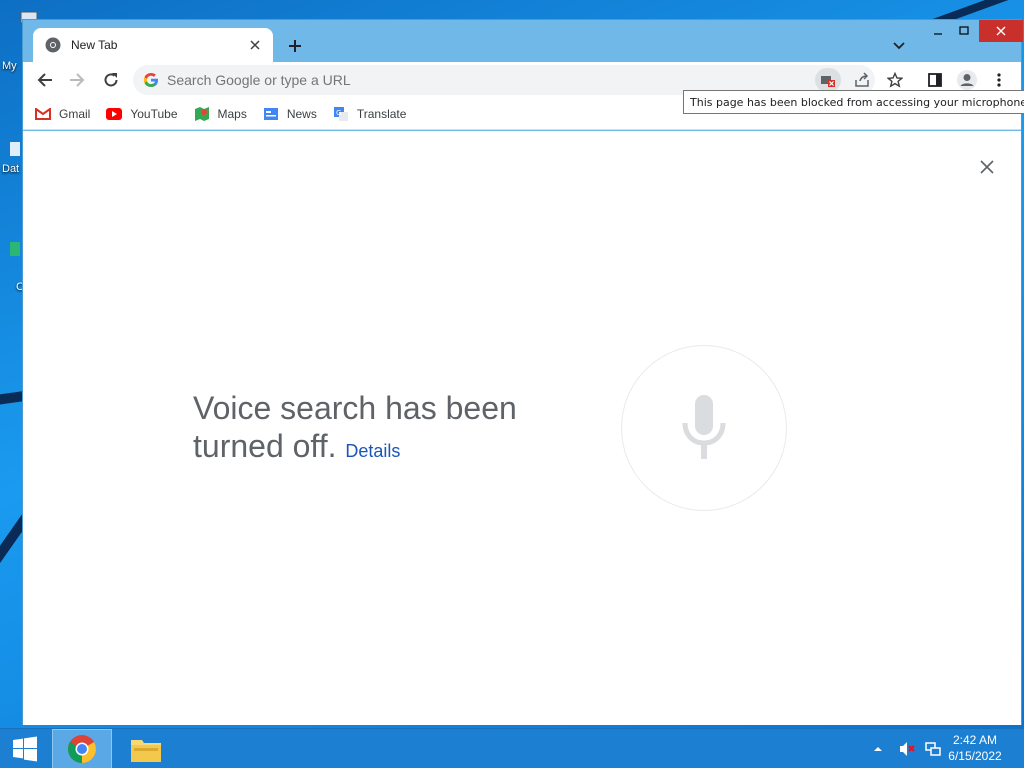 The height and width of the screenshot is (768, 1024). I want to click on reload-button, so click(111, 80).